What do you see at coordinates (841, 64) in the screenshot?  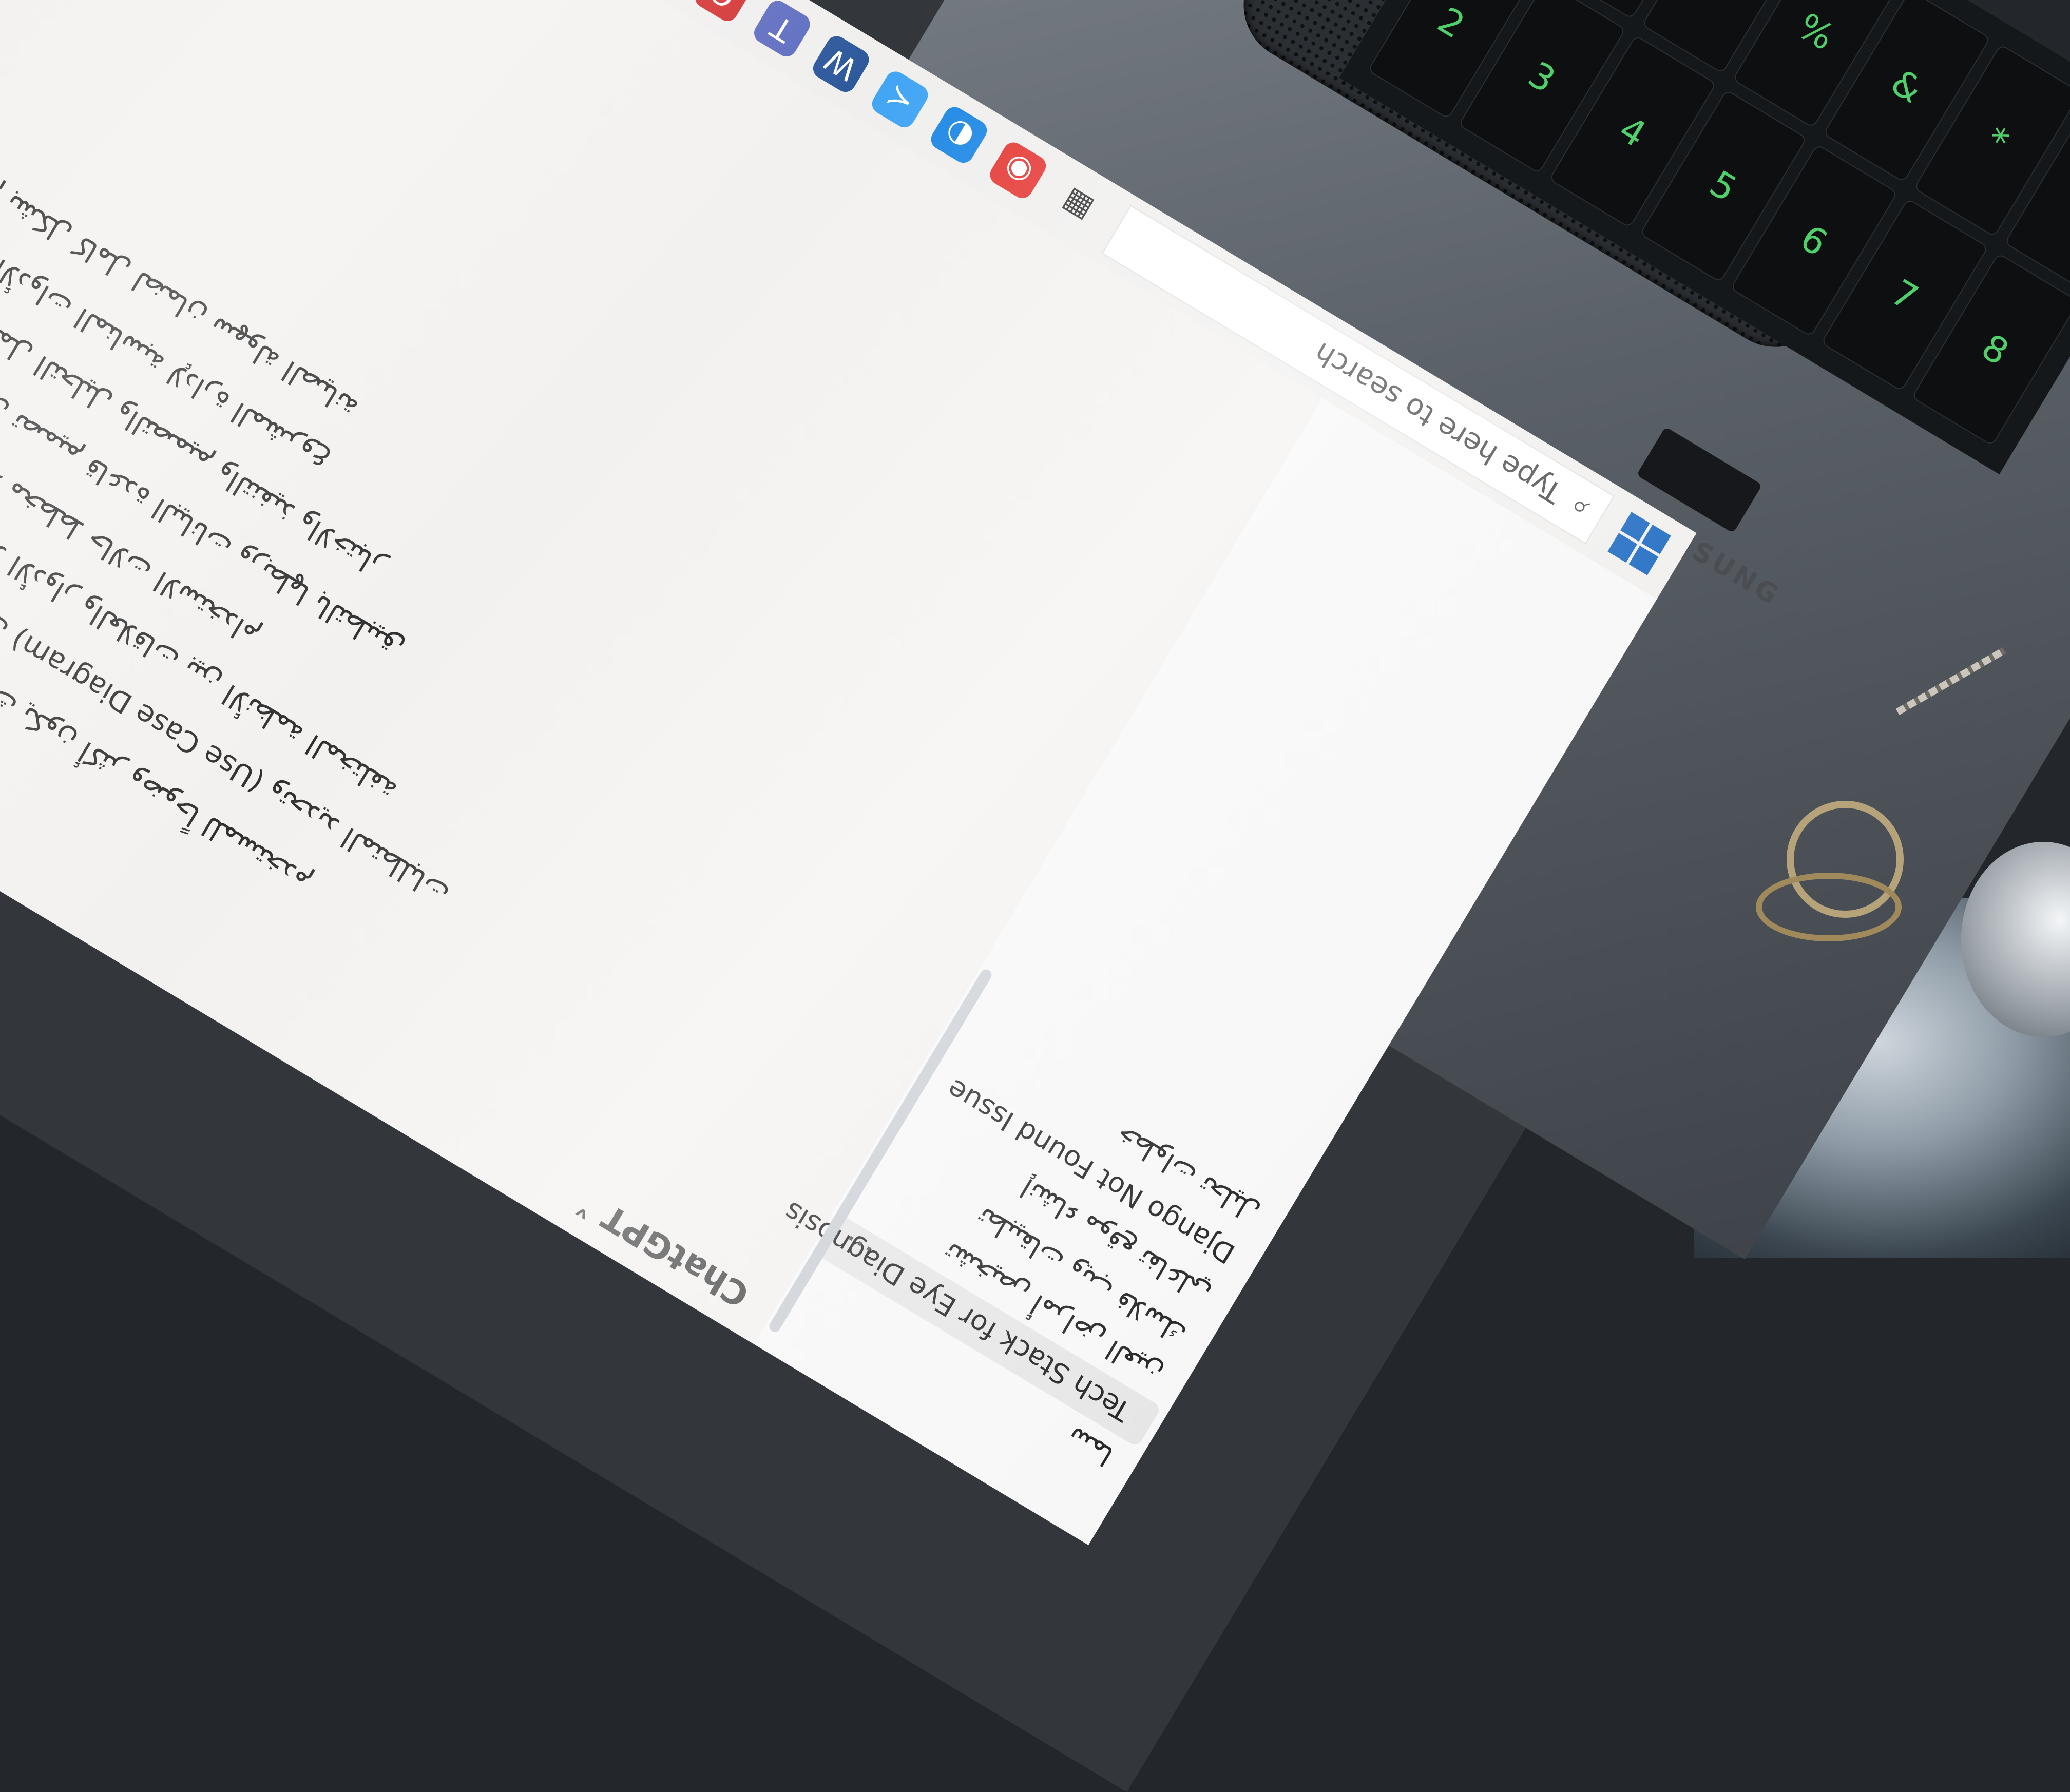 I see `word-icon: W` at bounding box center [841, 64].